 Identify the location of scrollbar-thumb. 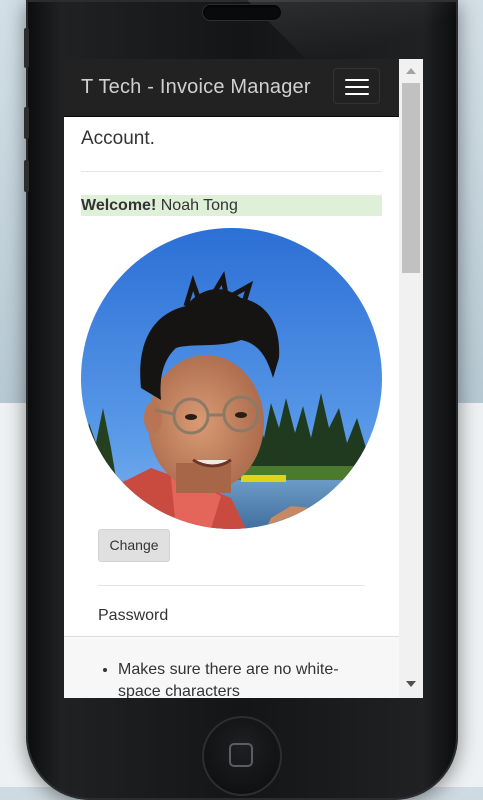
(411, 178).